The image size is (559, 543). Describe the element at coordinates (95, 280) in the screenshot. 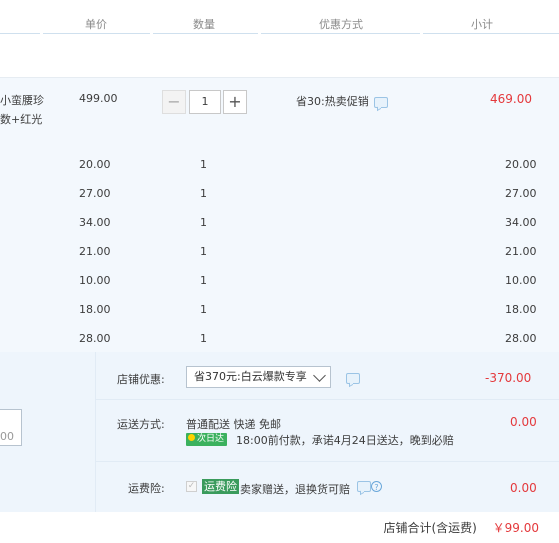

I see `sub-item-price: 10.00` at that location.